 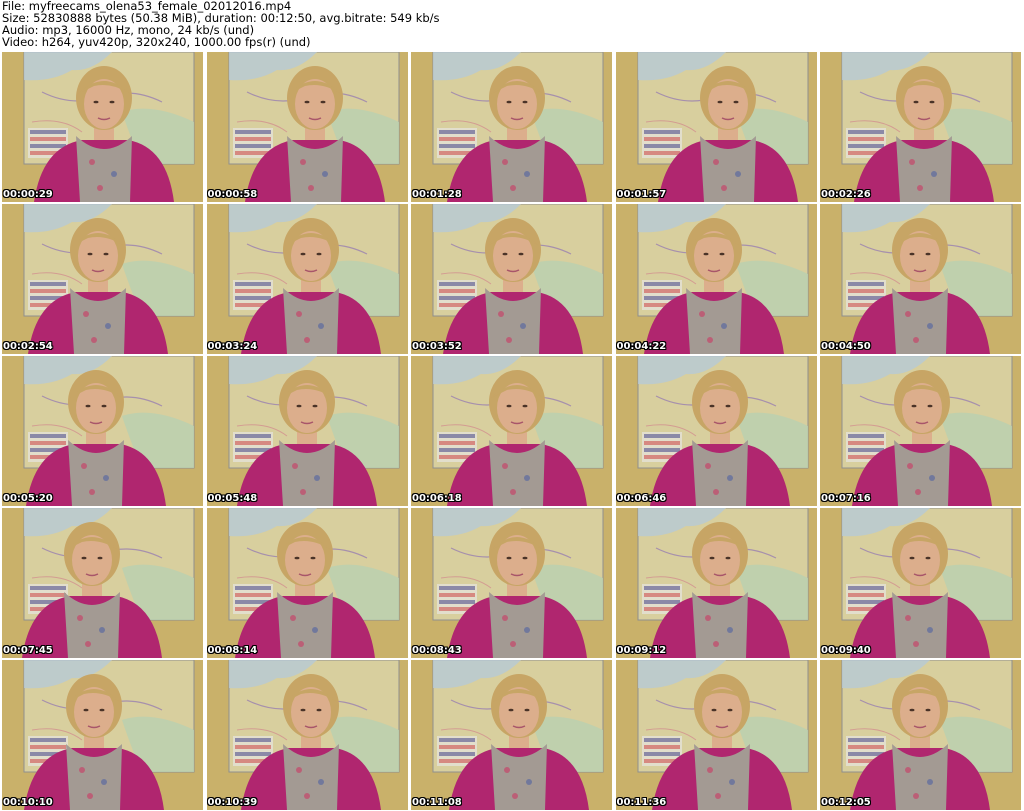 I want to click on video-thumbnail: 00:10:10, so click(x=102, y=735).